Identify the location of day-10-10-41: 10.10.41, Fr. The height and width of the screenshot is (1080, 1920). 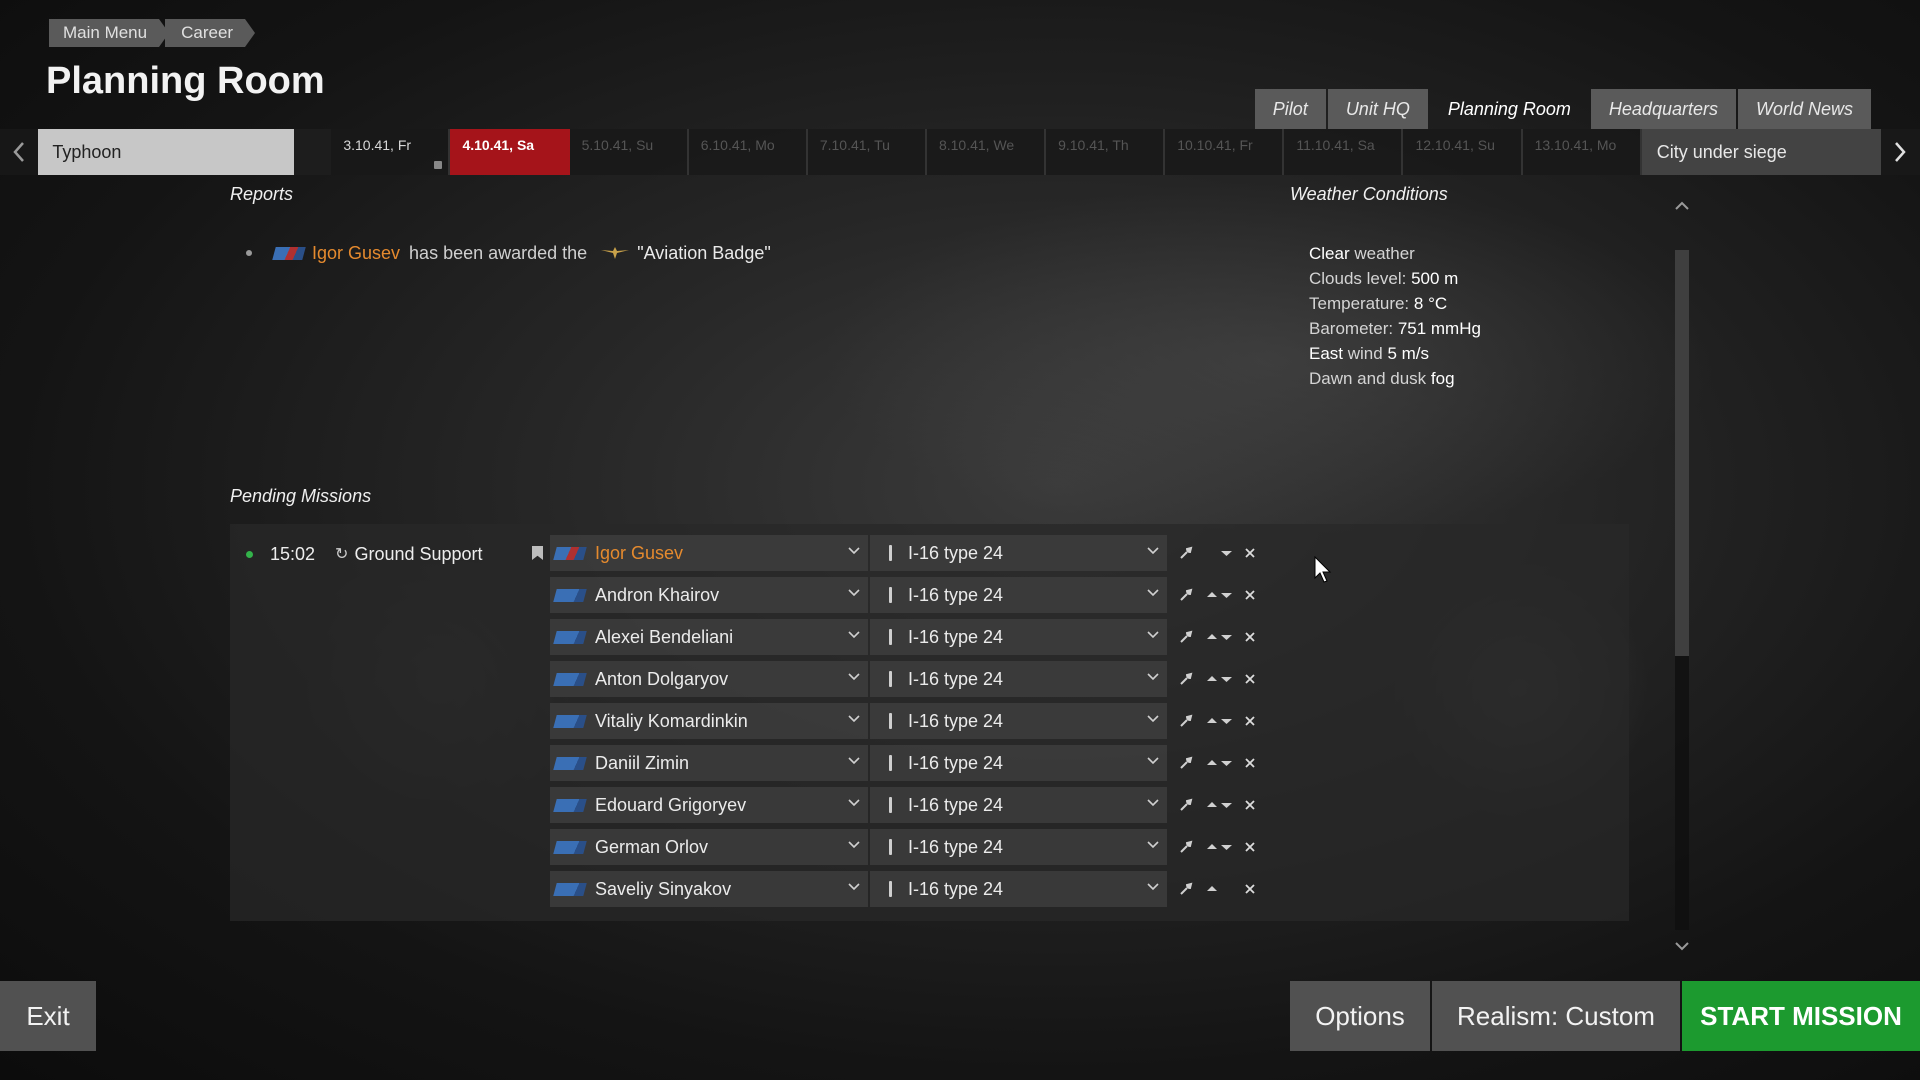
(1225, 152).